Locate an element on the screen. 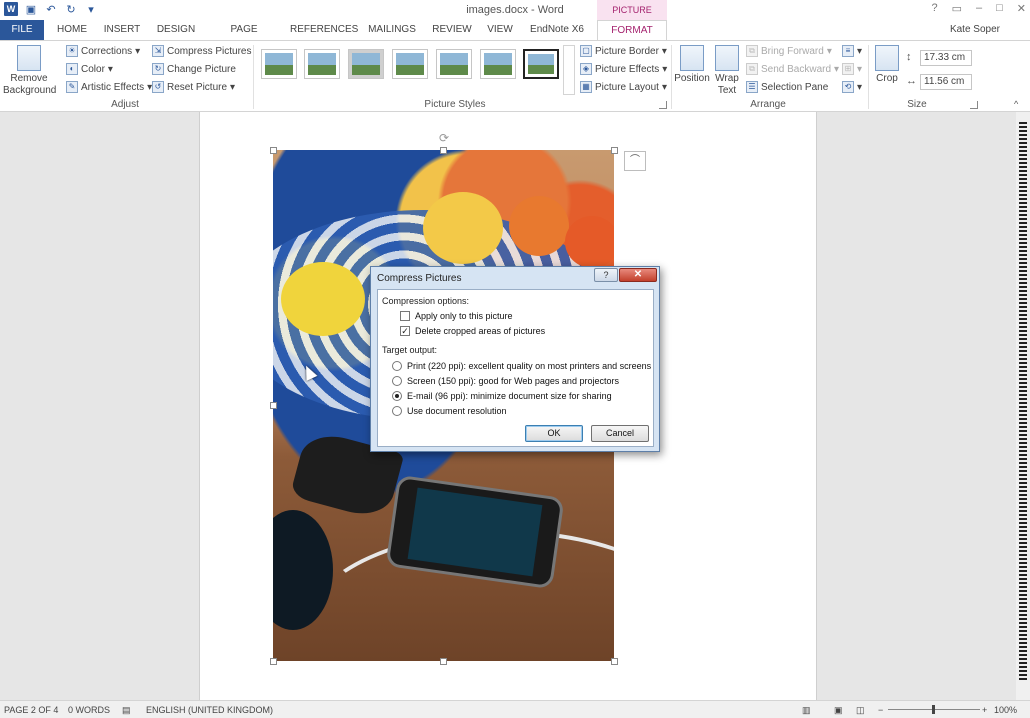 Image resolution: width=1030 pixels, height=718 pixels. tab-references: REFERENCES is located at coordinates (324, 30).